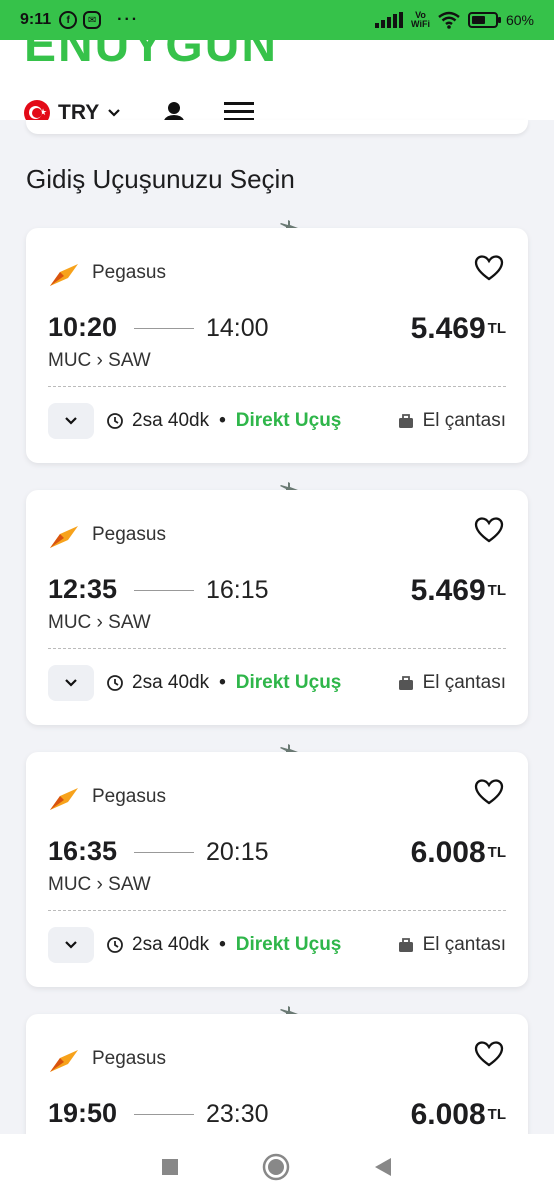  What do you see at coordinates (277, 80) in the screenshot?
I see `app-header: ENUYGUN ★ TRY` at bounding box center [277, 80].